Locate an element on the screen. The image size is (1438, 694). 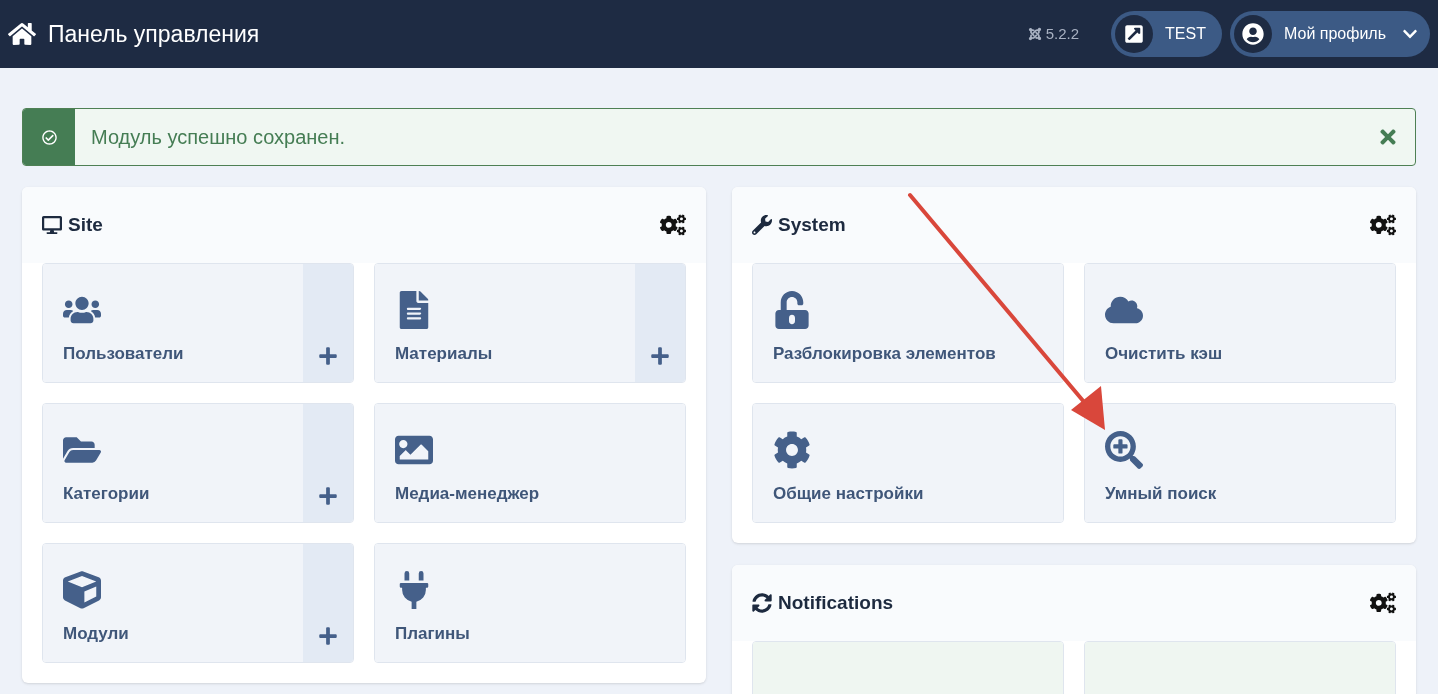
tile-label: Разблокировка элементов is located at coordinates (885, 353).